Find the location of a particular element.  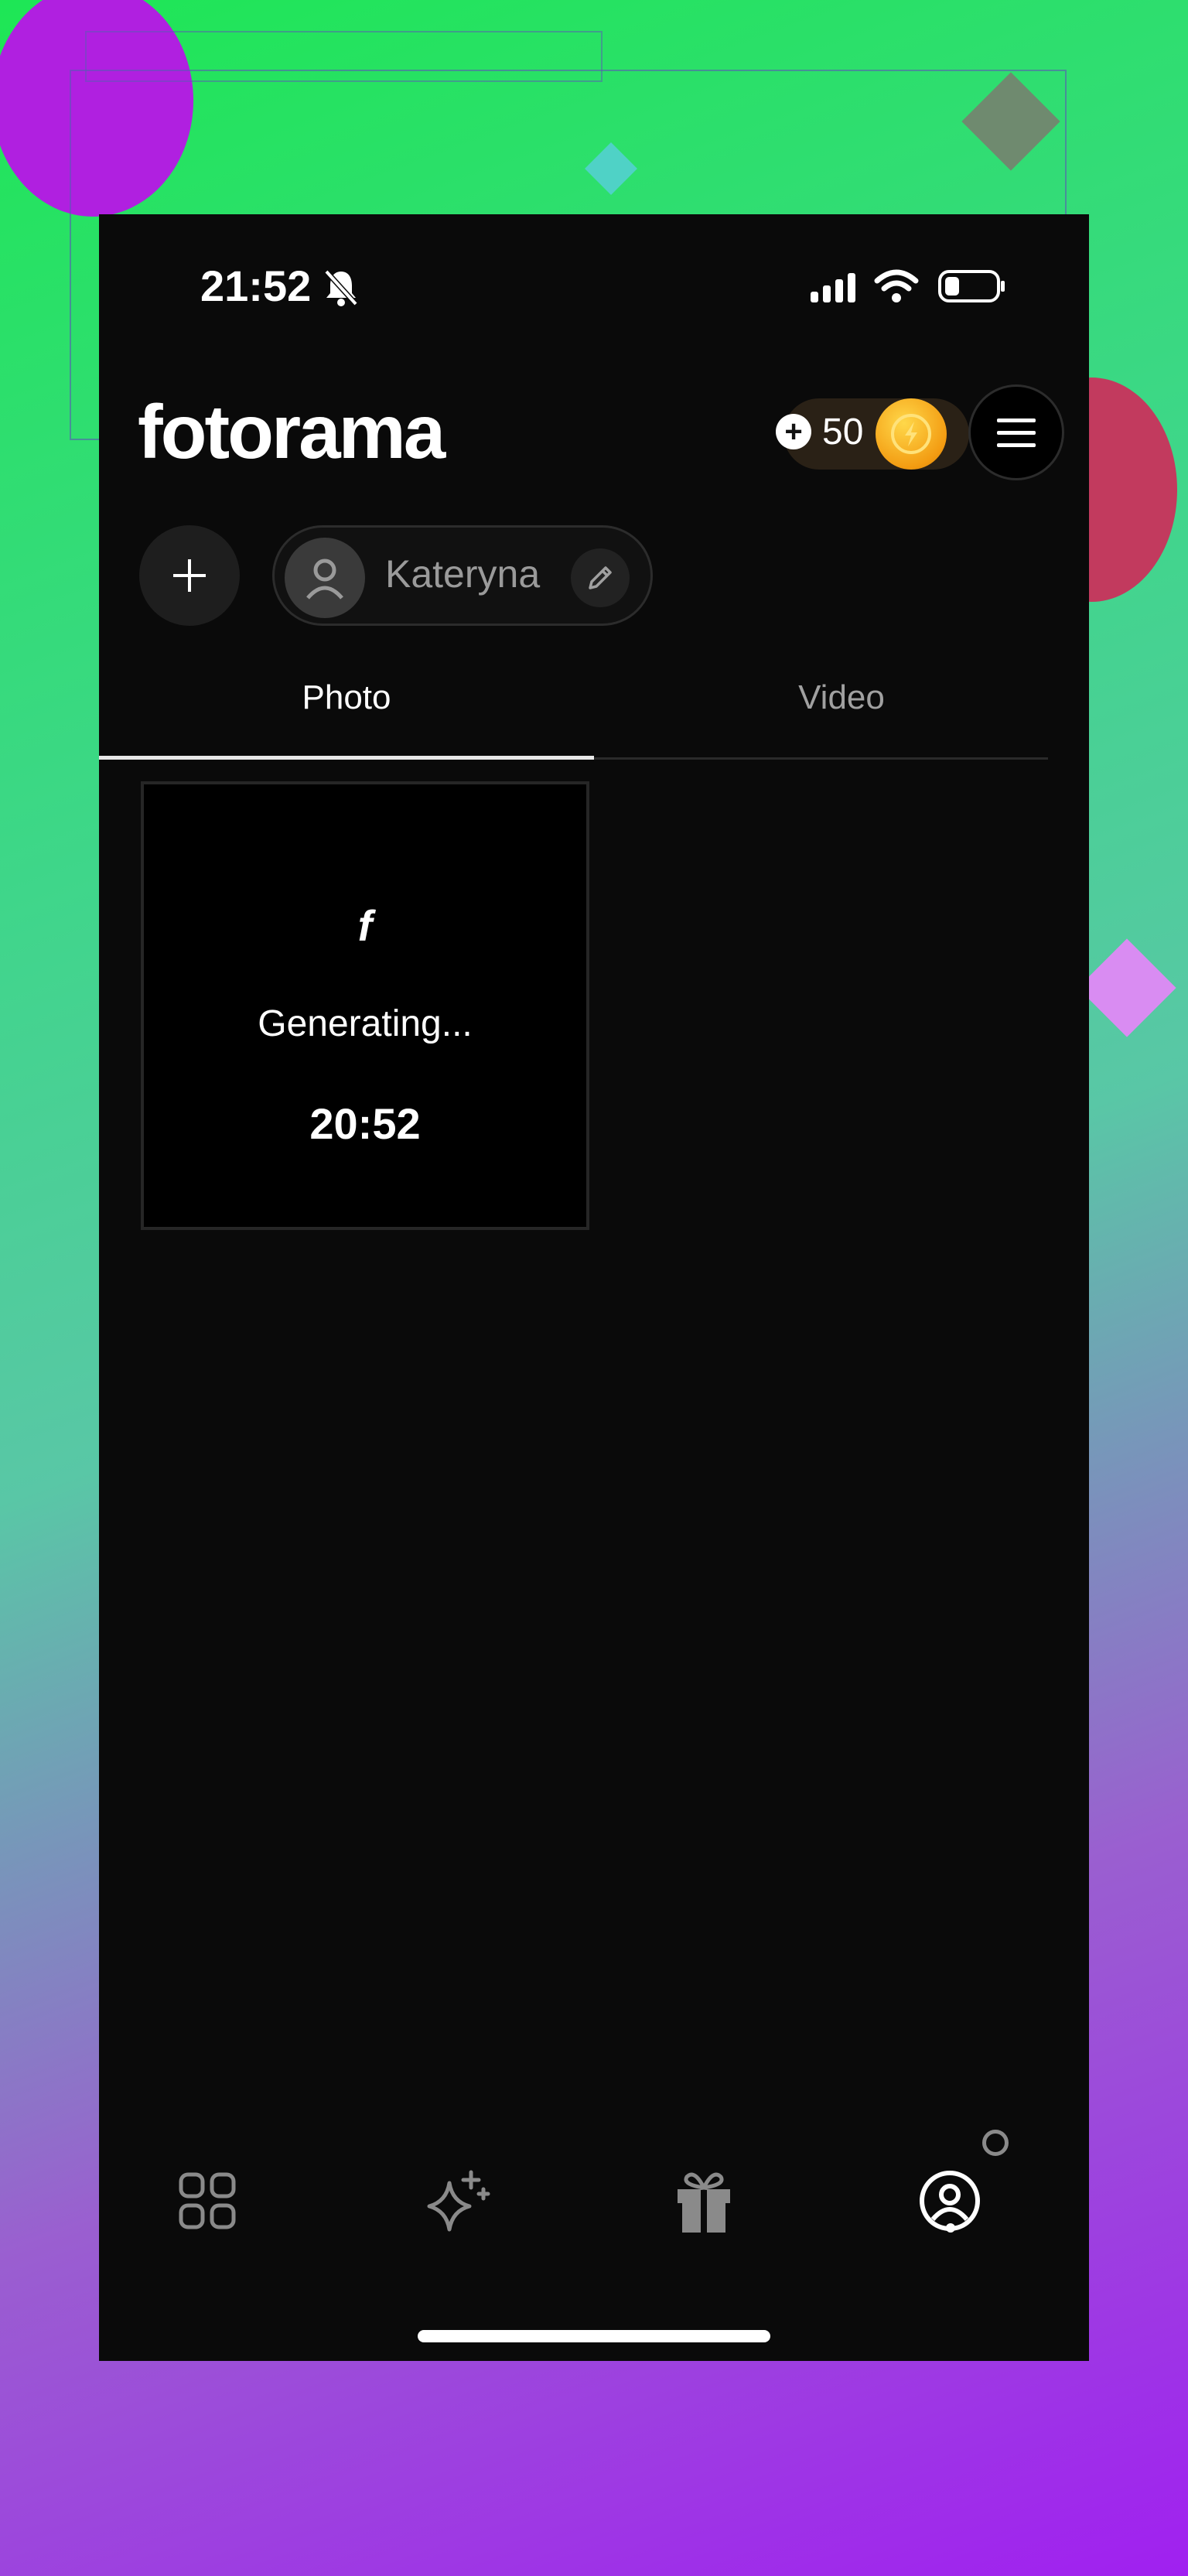

hamburger-icon is located at coordinates (1016, 433).